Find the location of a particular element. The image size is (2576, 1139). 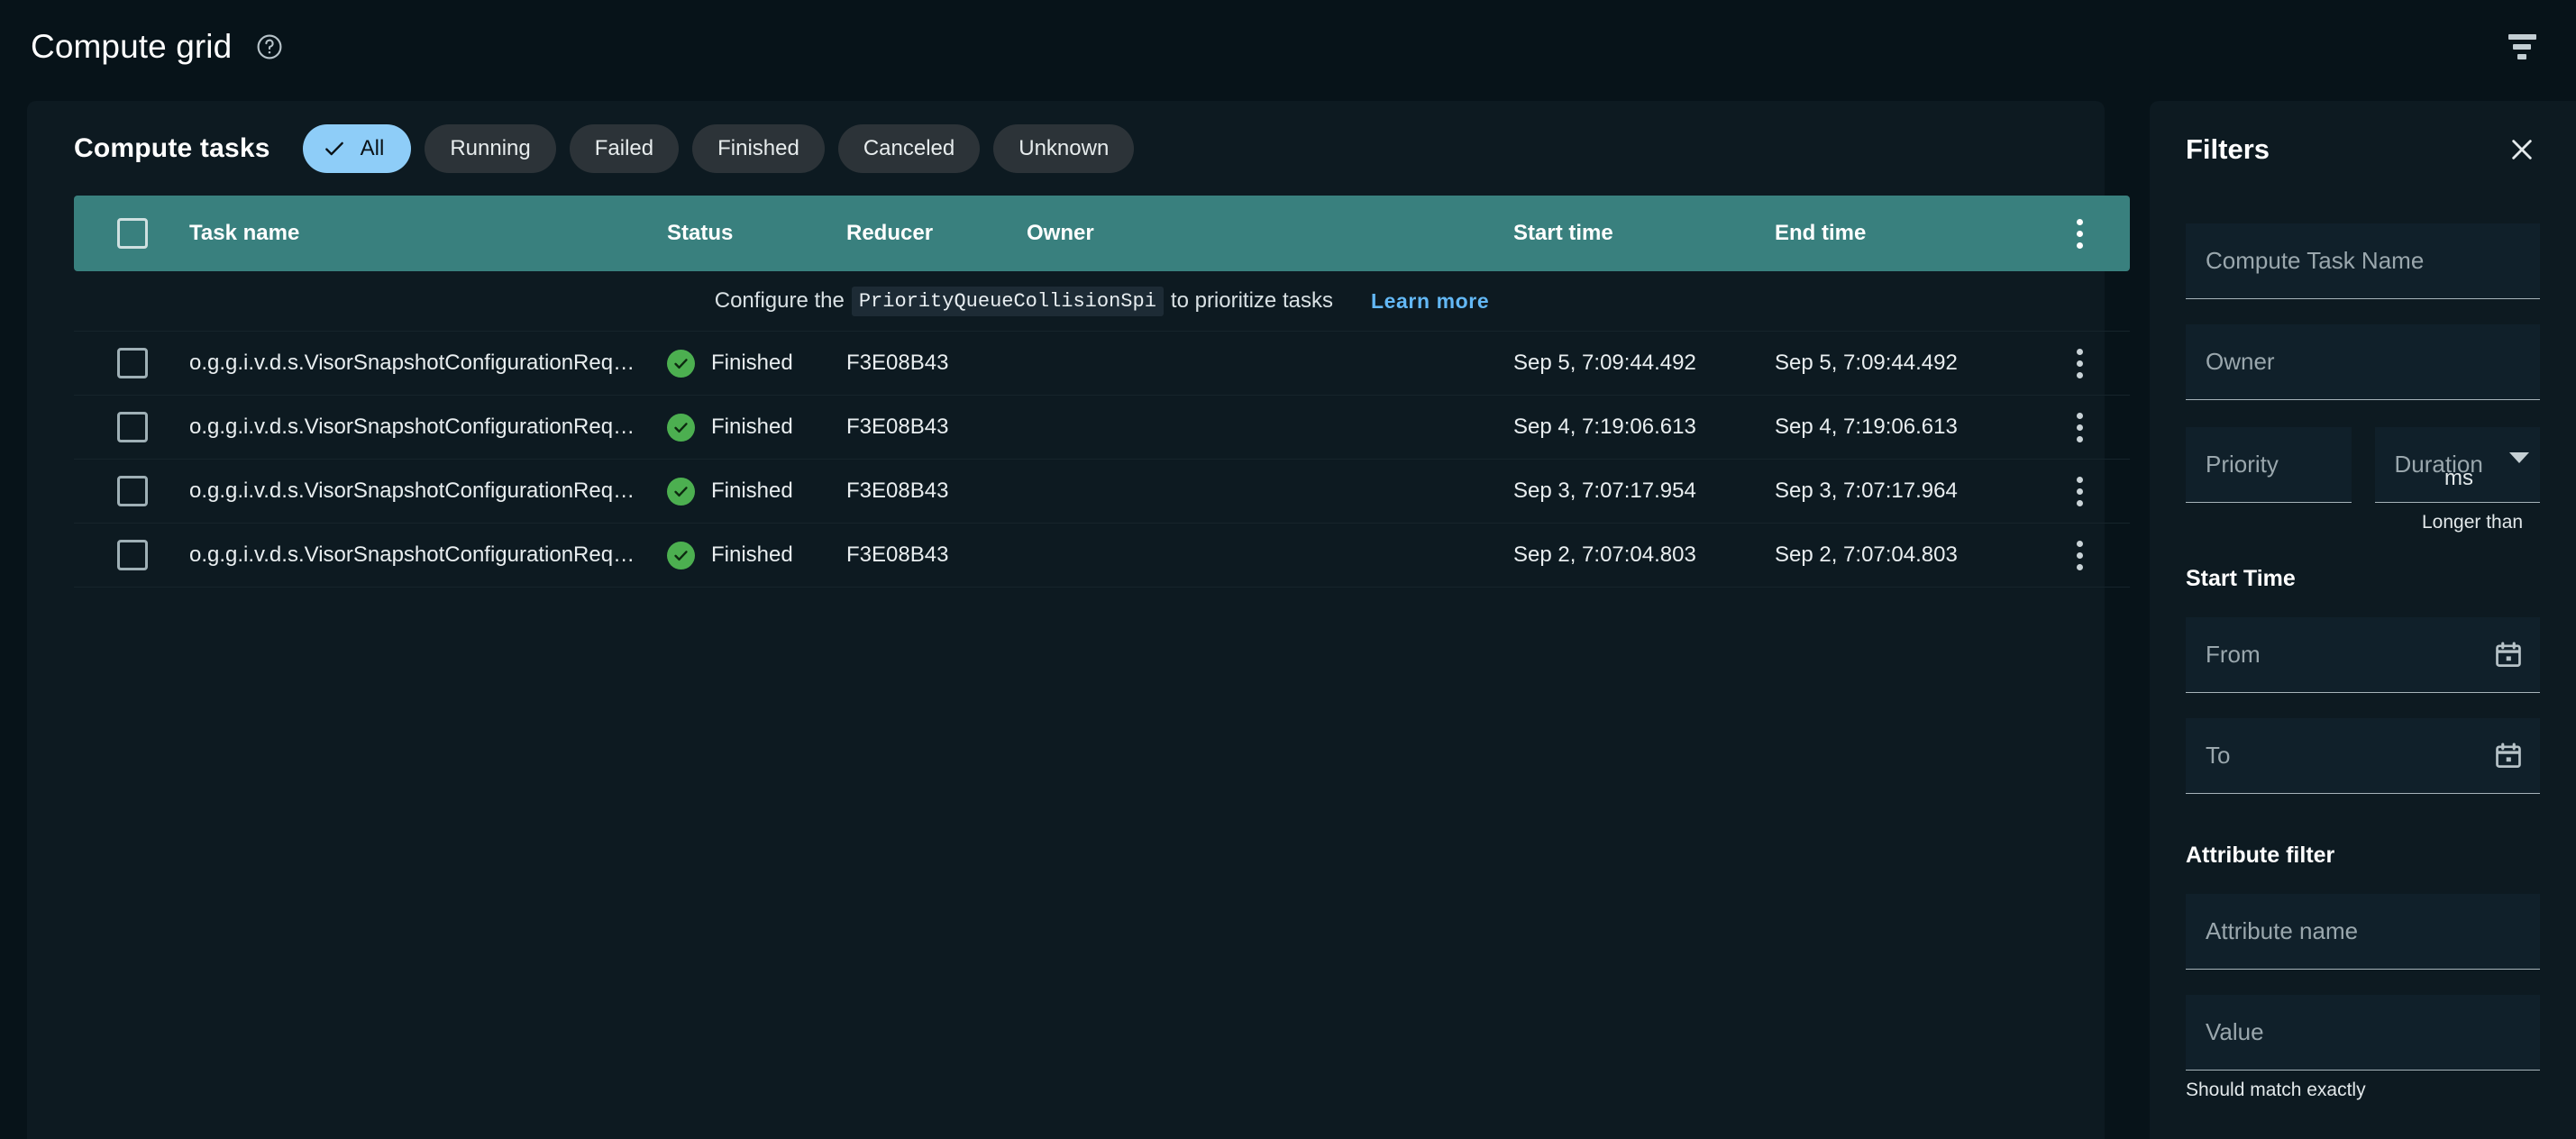

compute-task-name-field: Compute Task Name is located at coordinates (2363, 261).